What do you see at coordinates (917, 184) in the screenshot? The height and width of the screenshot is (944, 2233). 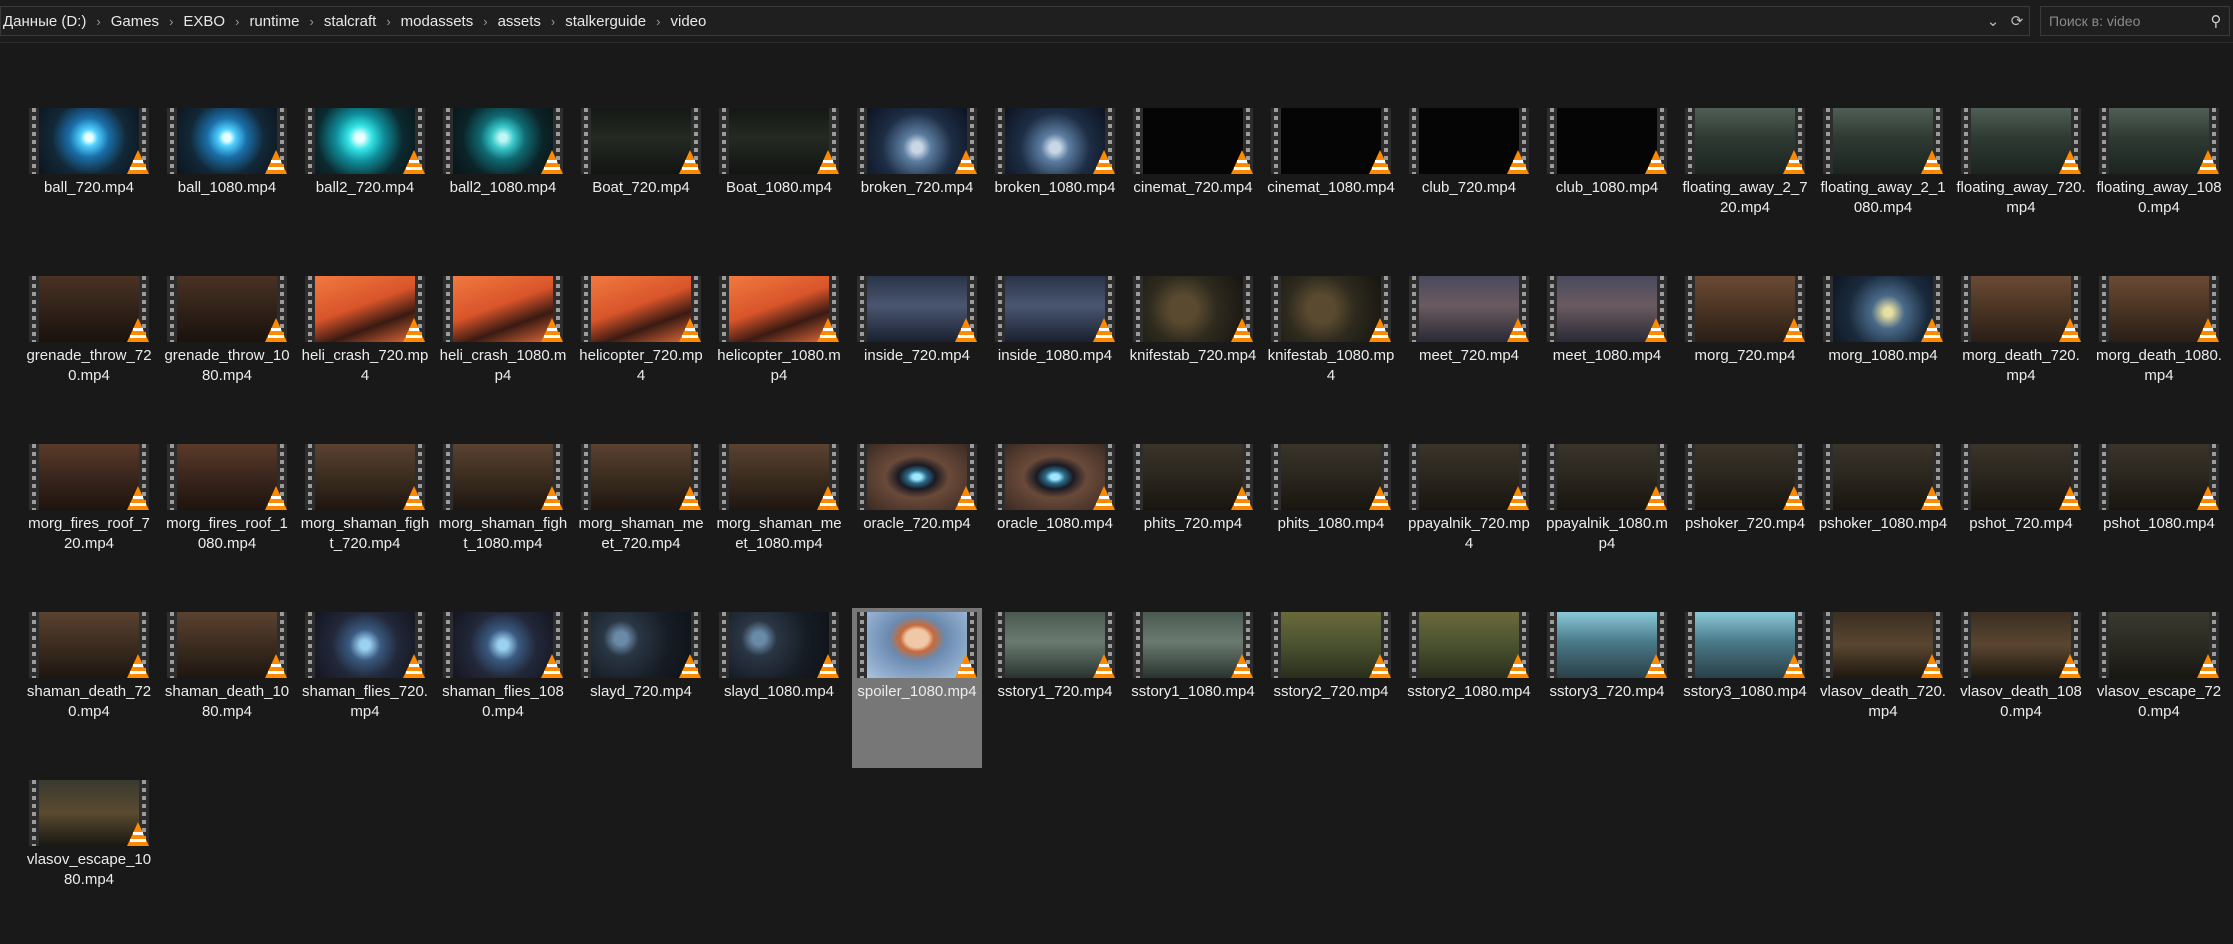 I see `file-item: broken_720.mp4` at bounding box center [917, 184].